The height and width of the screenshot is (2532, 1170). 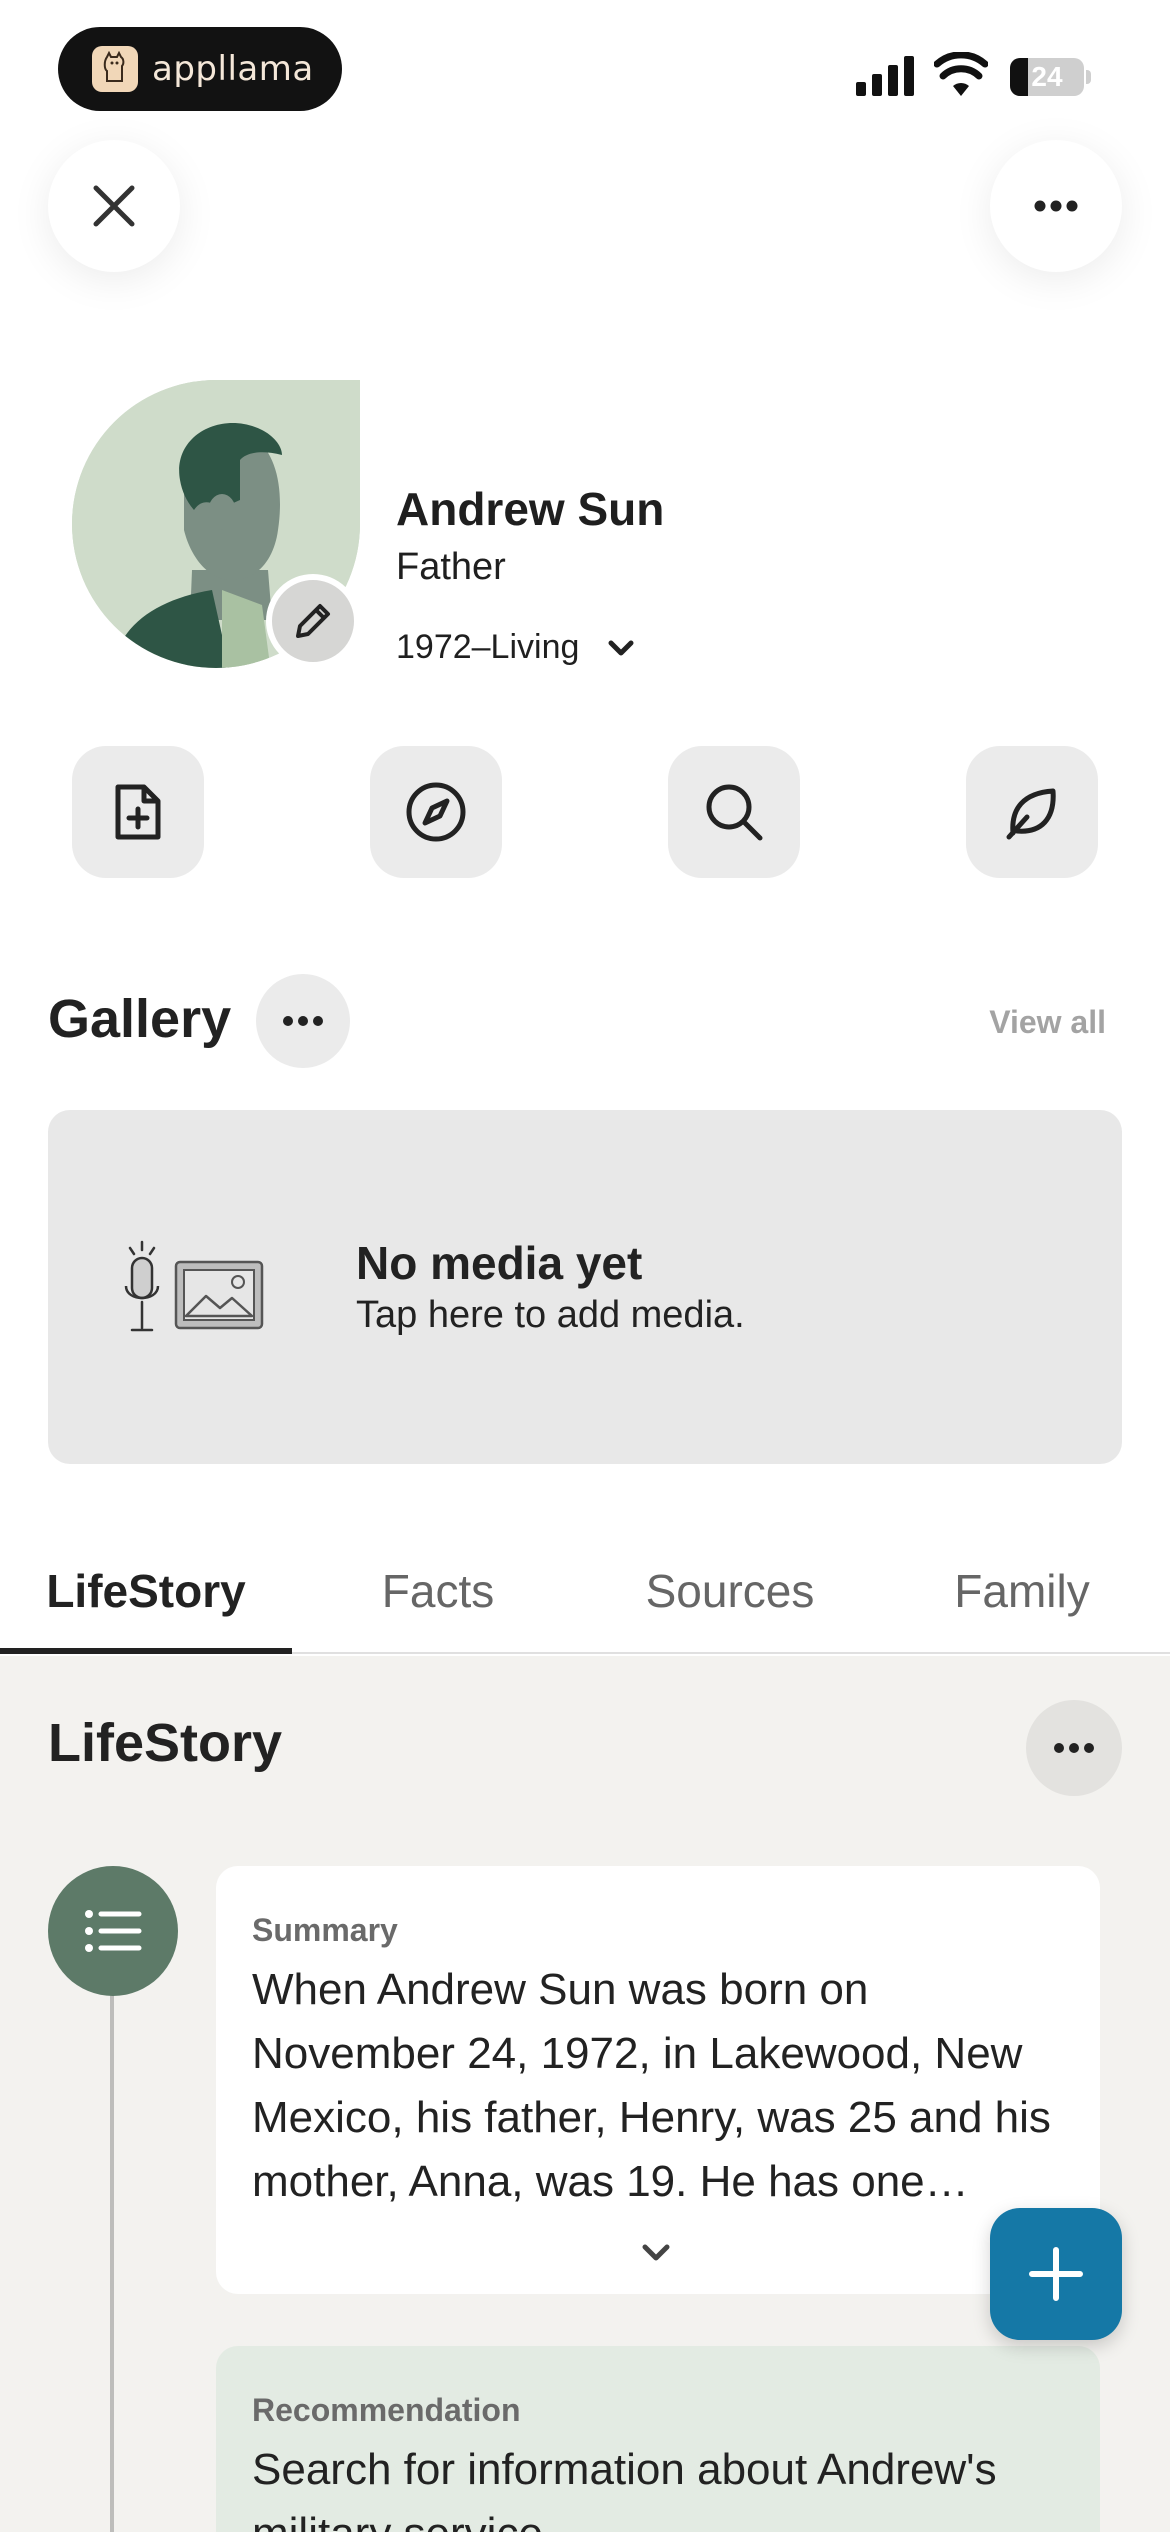 What do you see at coordinates (438, 1591) in the screenshot?
I see `tab-facts: Facts` at bounding box center [438, 1591].